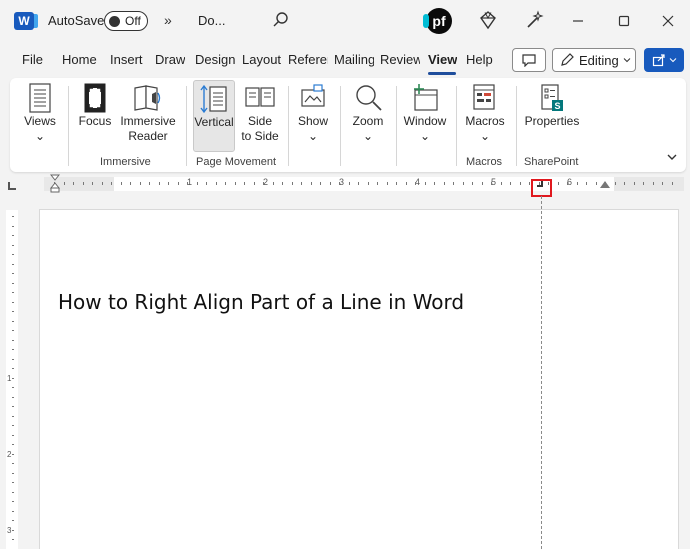 The image size is (690, 549). What do you see at coordinates (534, 20) in the screenshot?
I see `magic-wand-icon` at bounding box center [534, 20].